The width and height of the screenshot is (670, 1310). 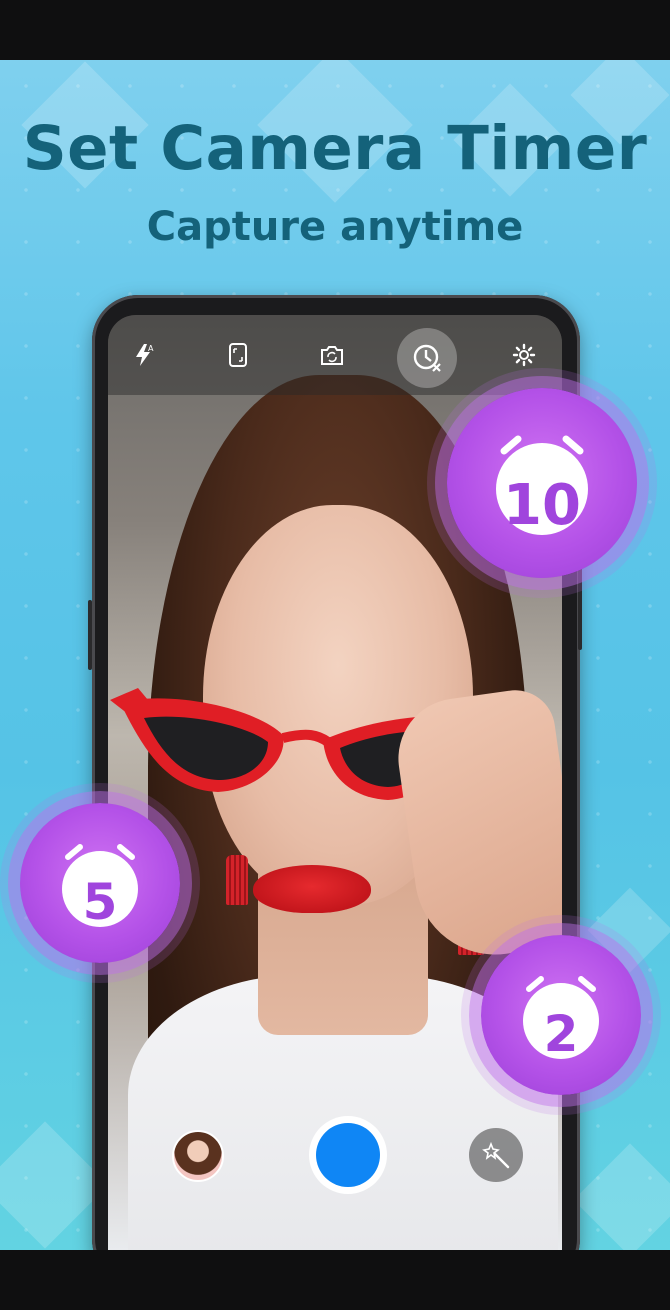 What do you see at coordinates (335, 227) in the screenshot?
I see `promo-subtitle: Capture anytime` at bounding box center [335, 227].